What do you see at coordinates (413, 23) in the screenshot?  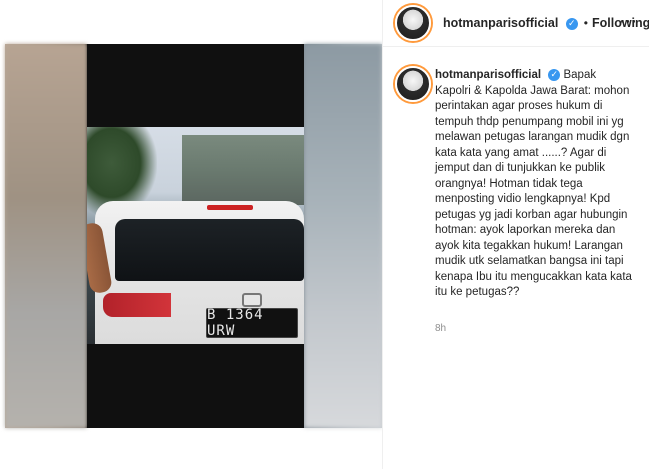 I see `profile-avatar` at bounding box center [413, 23].